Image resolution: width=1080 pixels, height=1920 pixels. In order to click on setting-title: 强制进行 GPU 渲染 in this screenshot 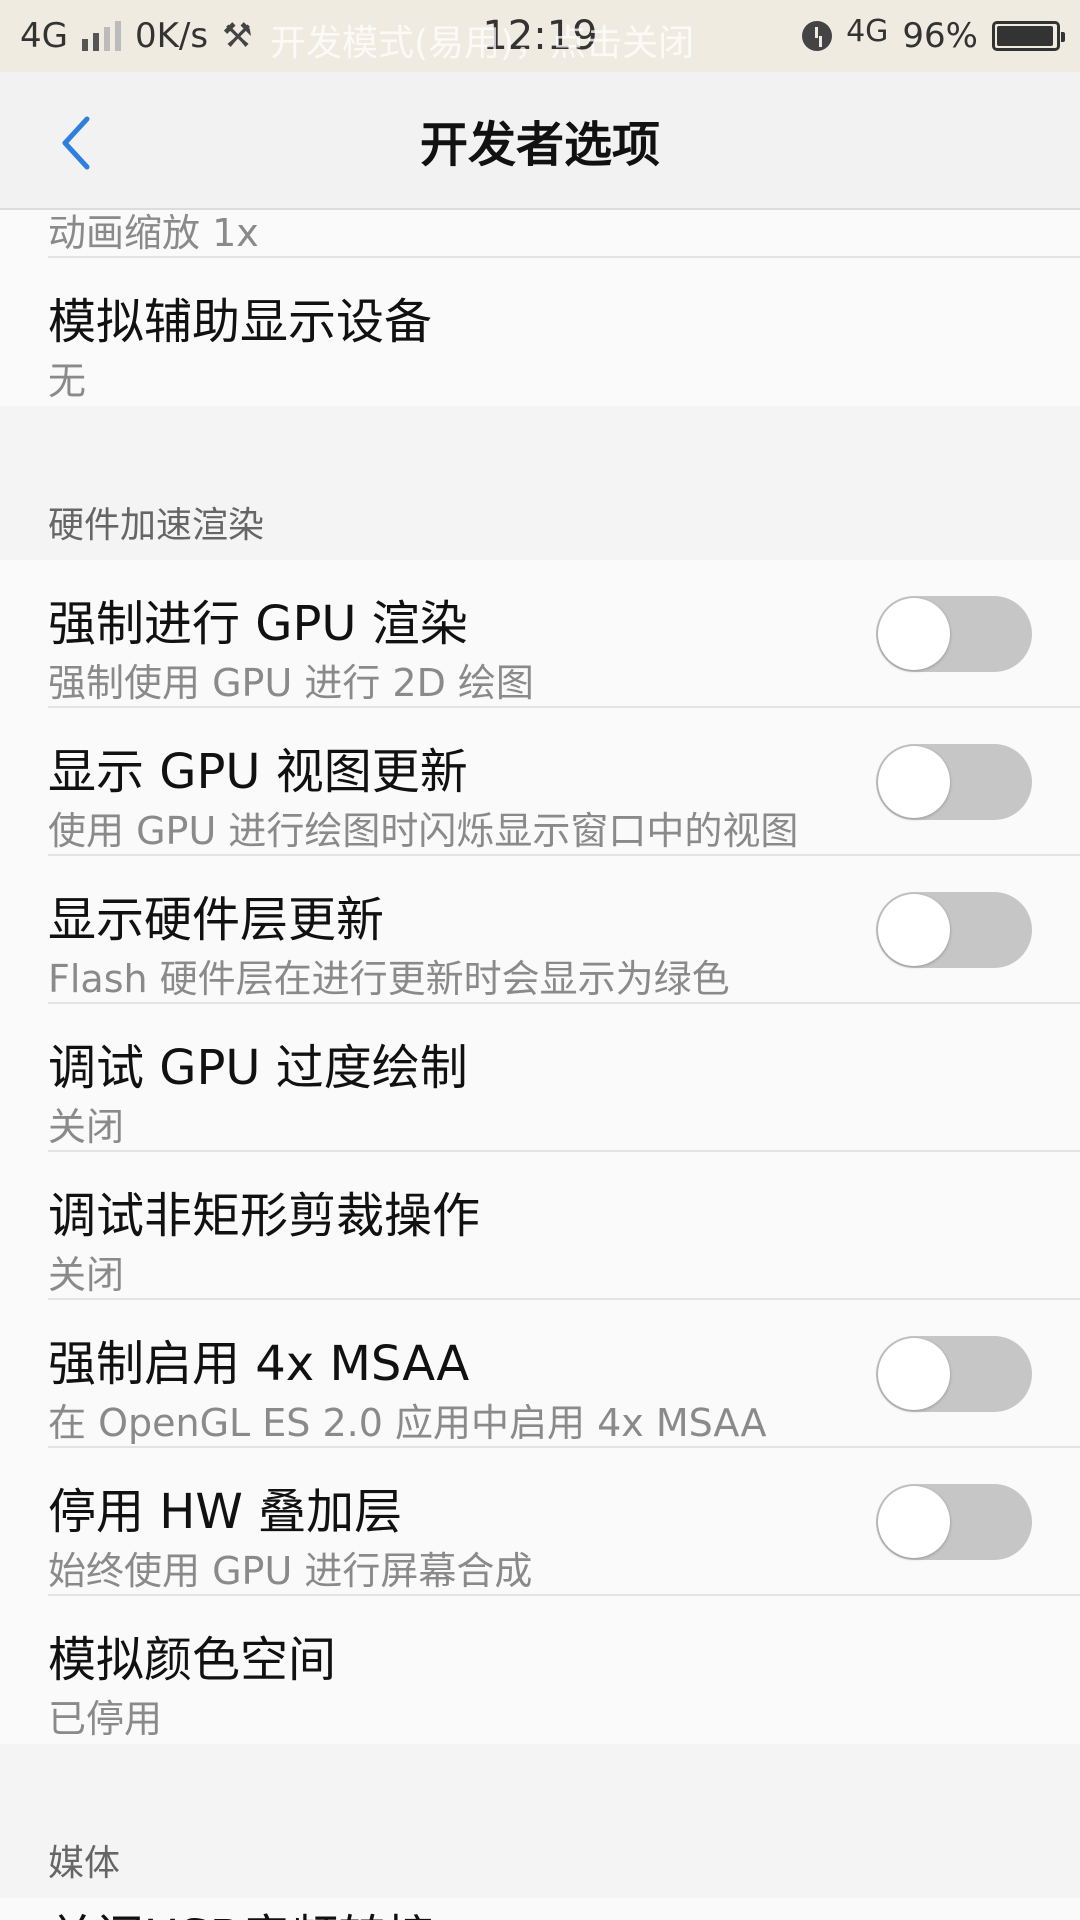, I will do `click(258, 624)`.